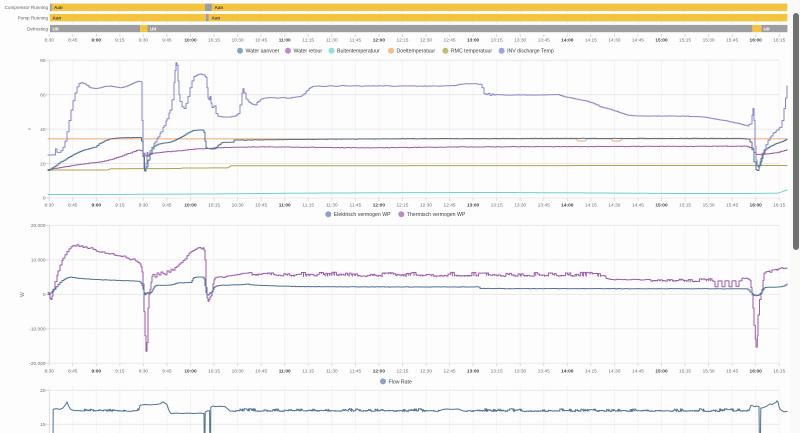  Describe the element at coordinates (767, 28) in the screenshot. I see `svg-text: Uit` at that location.